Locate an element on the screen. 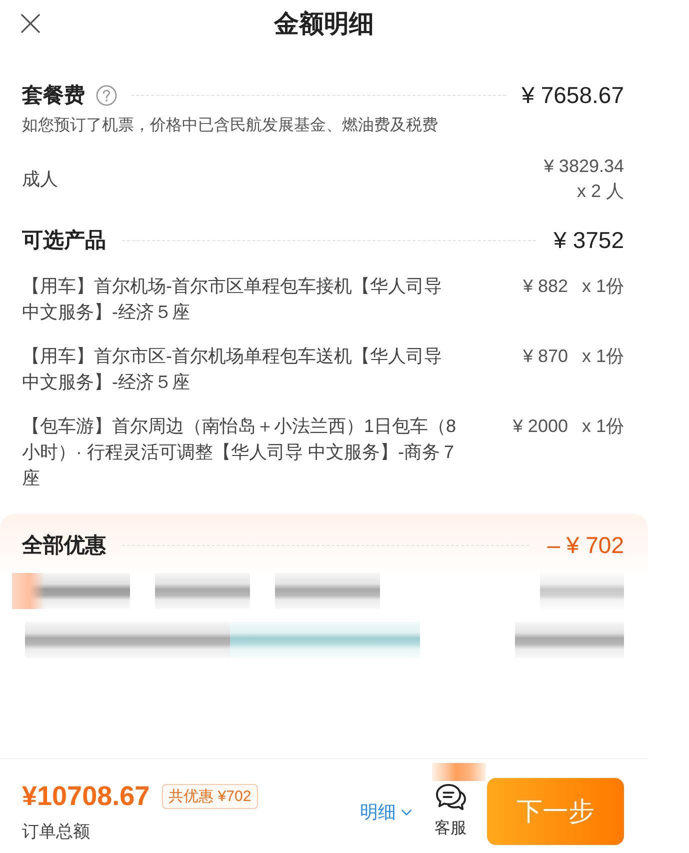  quantity: x 2 人 is located at coordinates (600, 191).